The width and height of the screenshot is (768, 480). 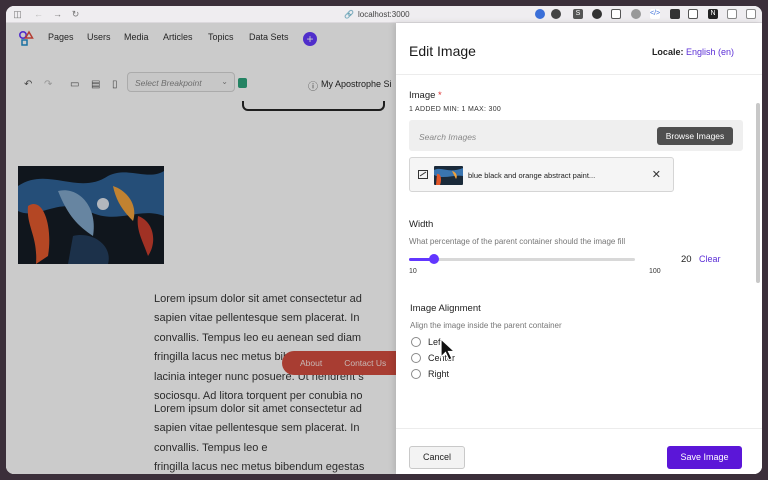 What do you see at coordinates (675, 14) in the screenshot?
I see `extension-box-icon` at bounding box center [675, 14].